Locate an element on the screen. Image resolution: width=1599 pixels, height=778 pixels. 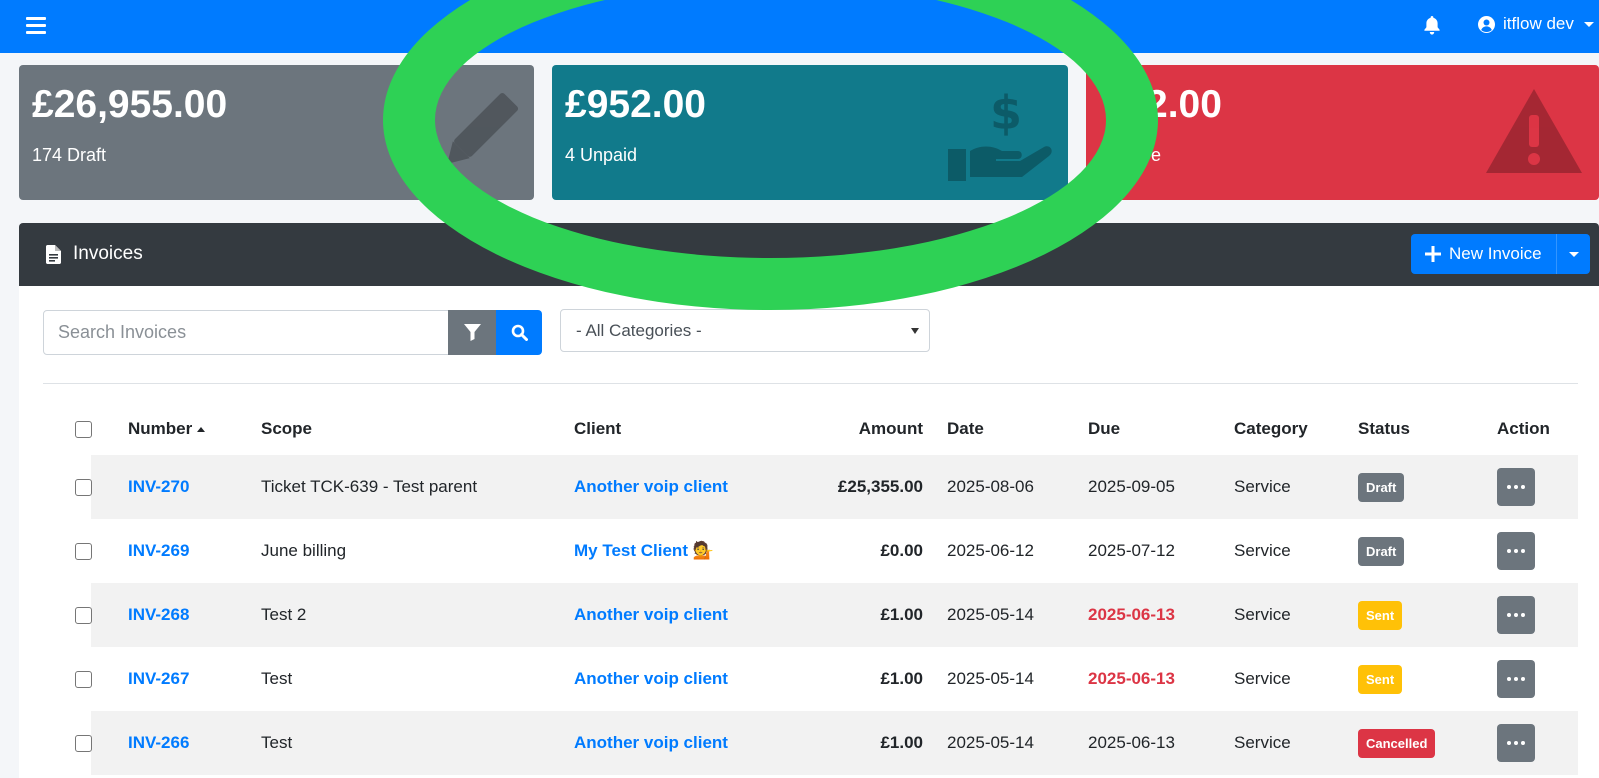
header-scope: Scope is located at coordinates (286, 429).